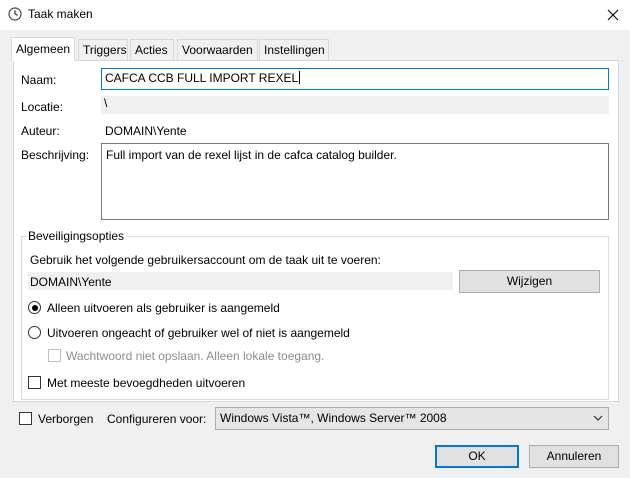 This screenshot has width=630, height=478. What do you see at coordinates (71, 282) in the screenshot?
I see `account-value: DOMAIN\Yente` at bounding box center [71, 282].